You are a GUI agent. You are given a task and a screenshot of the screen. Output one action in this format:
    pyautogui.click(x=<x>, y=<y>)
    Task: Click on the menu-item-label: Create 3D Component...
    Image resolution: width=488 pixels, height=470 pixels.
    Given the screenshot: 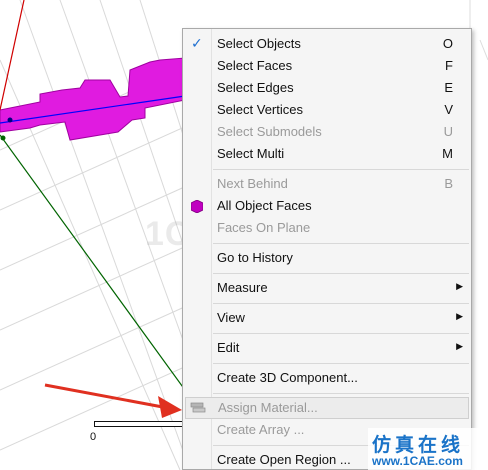 What is the action you would take?
    pyautogui.click(x=287, y=377)
    